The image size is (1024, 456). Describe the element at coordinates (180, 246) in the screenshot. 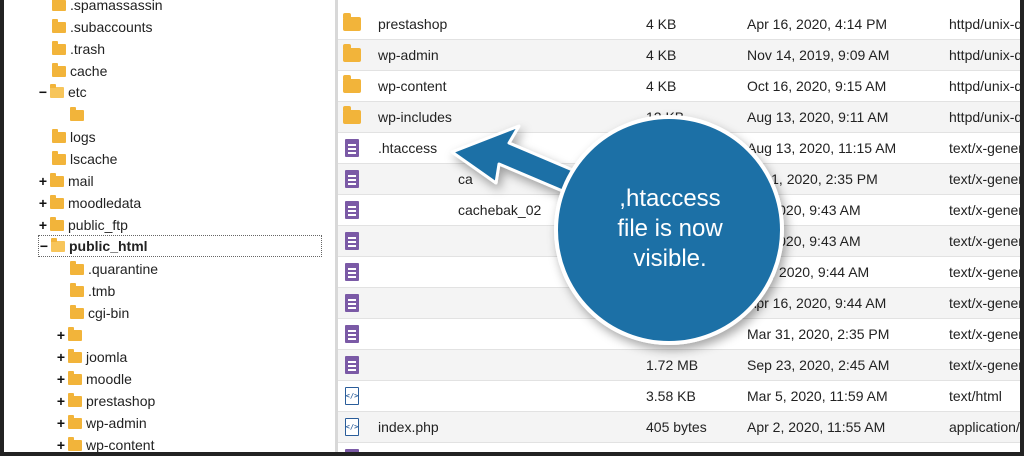

I see `tree-item-public-html: − public_html` at that location.